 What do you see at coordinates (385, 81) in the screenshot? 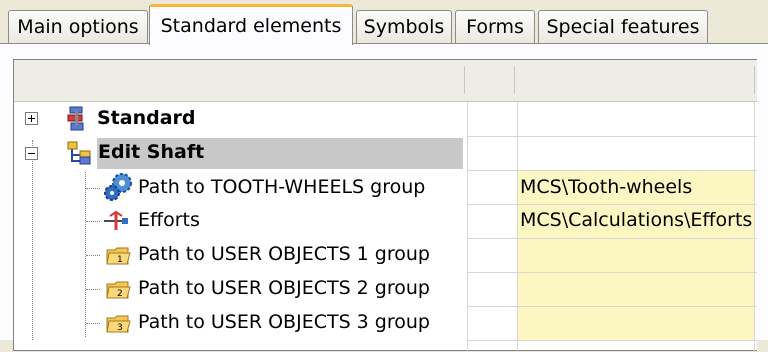
I see `grid-header` at bounding box center [385, 81].